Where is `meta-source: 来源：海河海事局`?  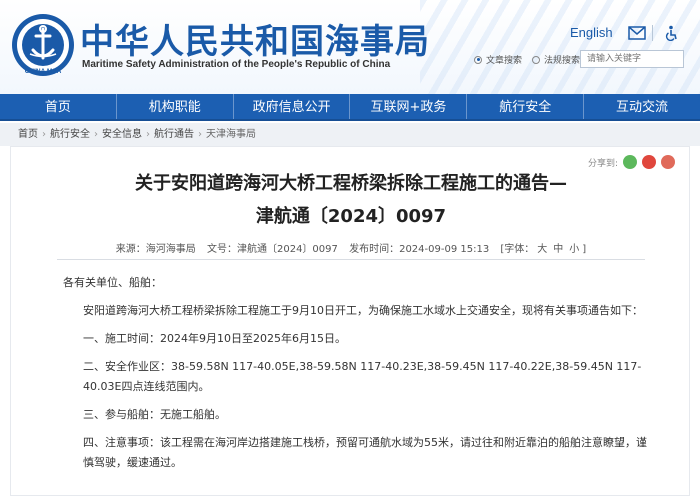 meta-source: 来源：海河海事局 is located at coordinates (155, 249).